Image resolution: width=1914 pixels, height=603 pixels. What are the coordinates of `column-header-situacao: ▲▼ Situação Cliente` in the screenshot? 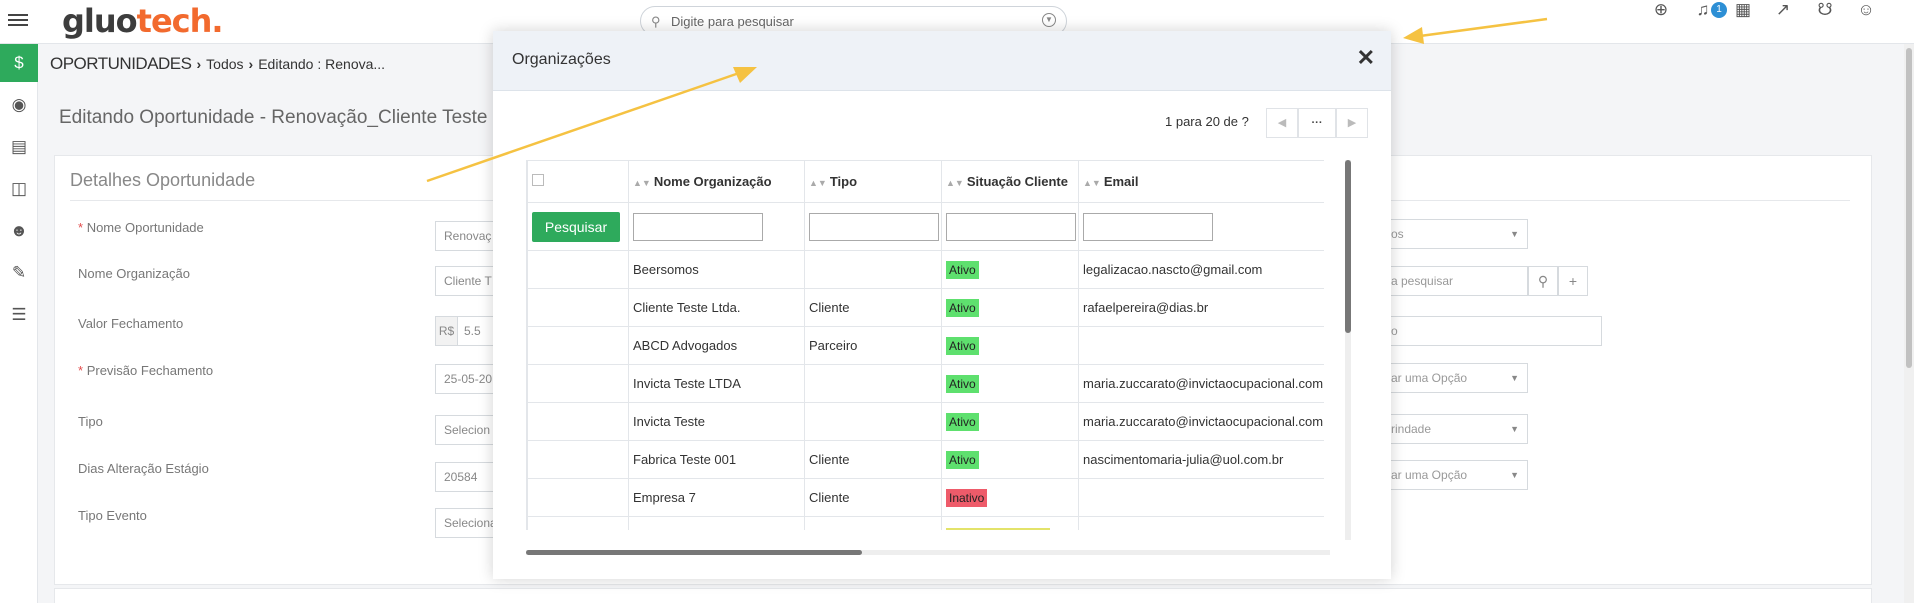 It's located at (1010, 181).